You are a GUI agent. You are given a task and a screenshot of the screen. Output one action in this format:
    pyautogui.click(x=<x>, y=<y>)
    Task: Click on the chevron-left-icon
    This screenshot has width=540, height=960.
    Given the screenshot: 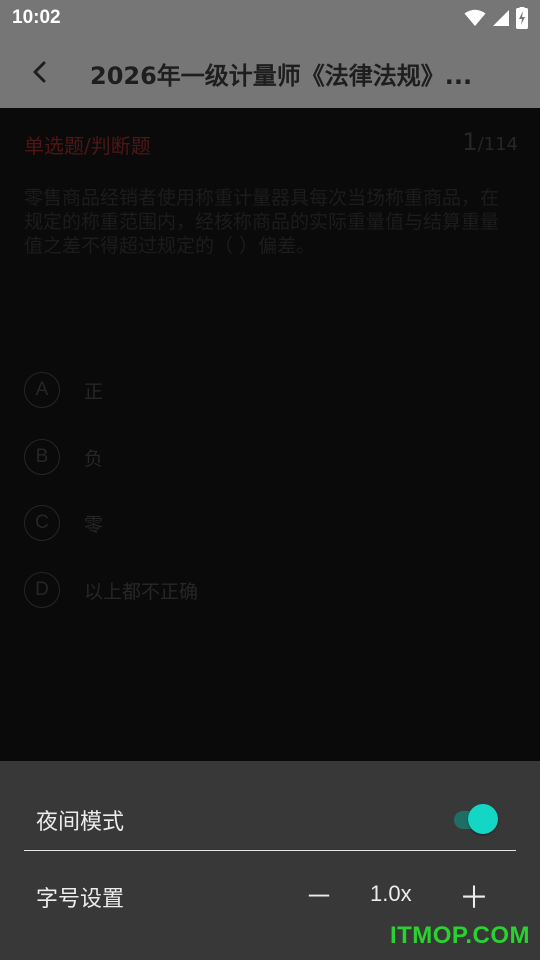 What is the action you would take?
    pyautogui.click(x=39, y=72)
    